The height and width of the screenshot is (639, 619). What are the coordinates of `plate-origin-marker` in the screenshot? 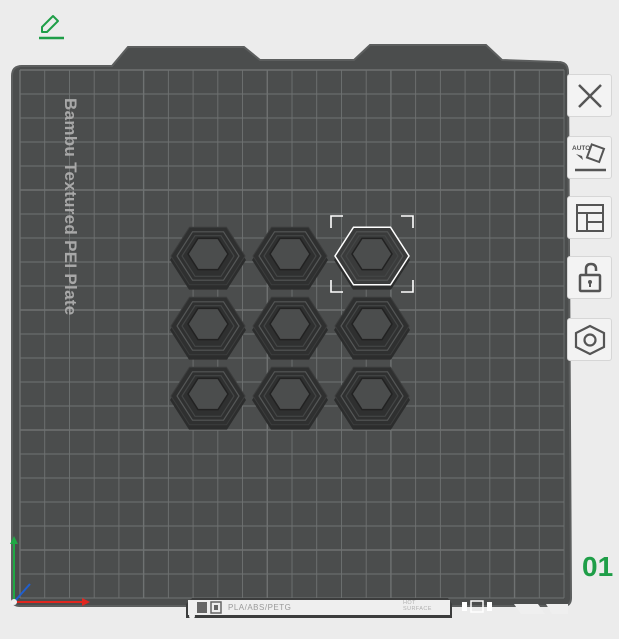 It's located at (192, 616).